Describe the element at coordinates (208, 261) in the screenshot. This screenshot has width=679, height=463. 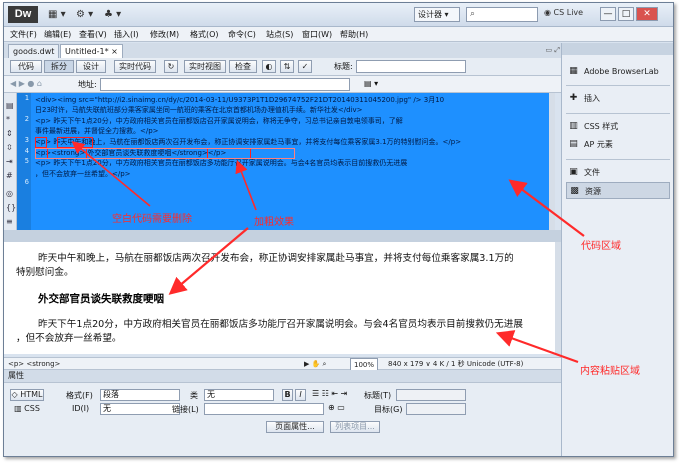
I see `arrow-bold-design` at that location.